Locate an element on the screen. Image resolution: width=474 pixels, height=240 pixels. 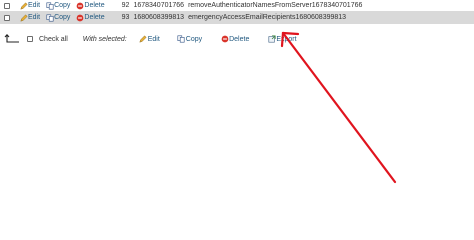
bulk-copy-label: Copy is located at coordinates (194, 39).